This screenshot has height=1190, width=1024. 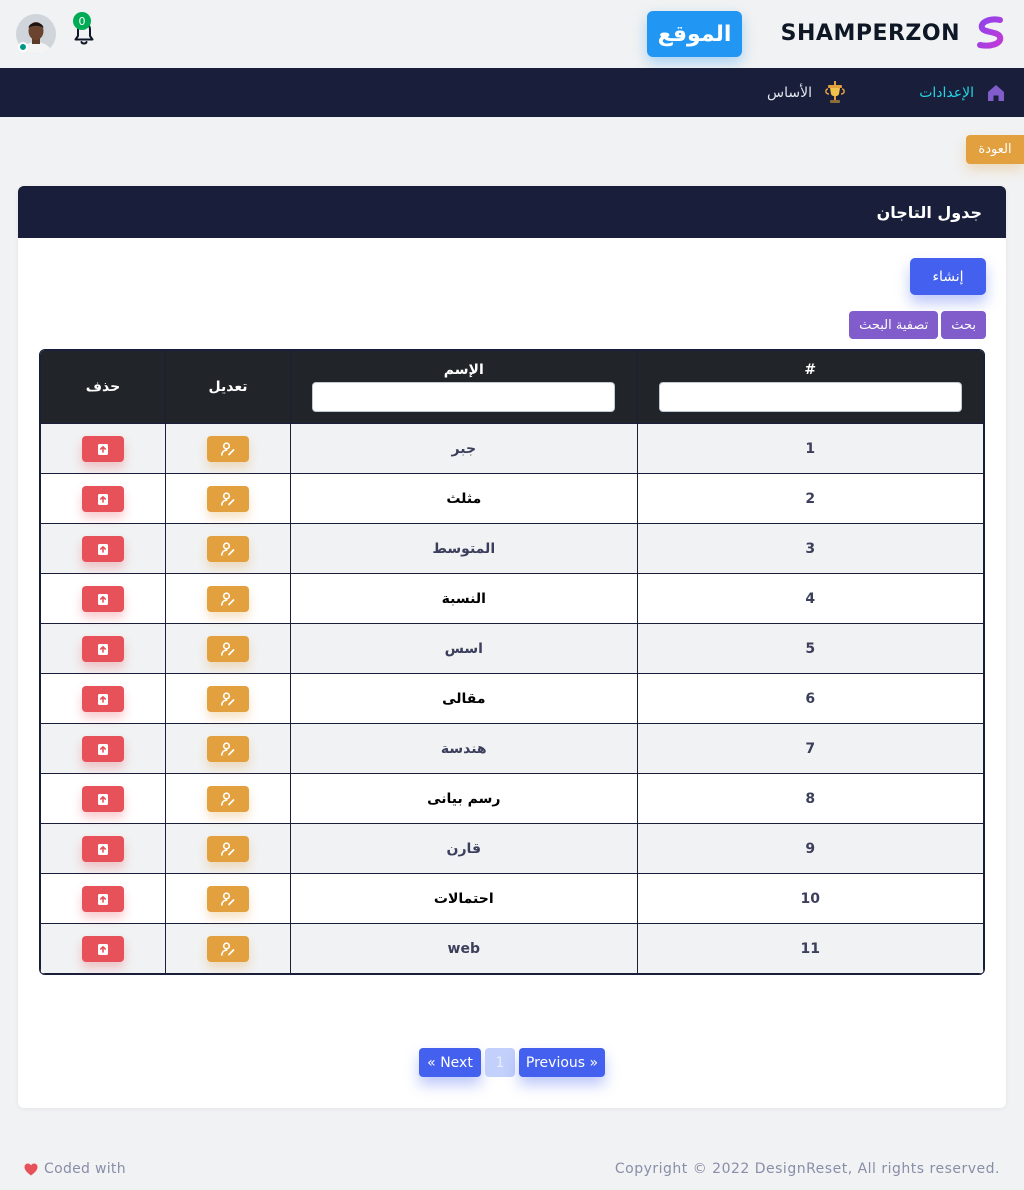 What do you see at coordinates (500, 1062) in the screenshot?
I see `page-number-button: 1` at bounding box center [500, 1062].